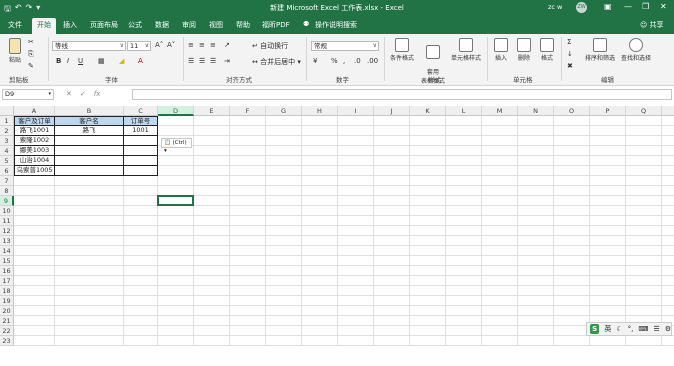  What do you see at coordinates (7, 271) in the screenshot?
I see `row-header: 16` at bounding box center [7, 271].